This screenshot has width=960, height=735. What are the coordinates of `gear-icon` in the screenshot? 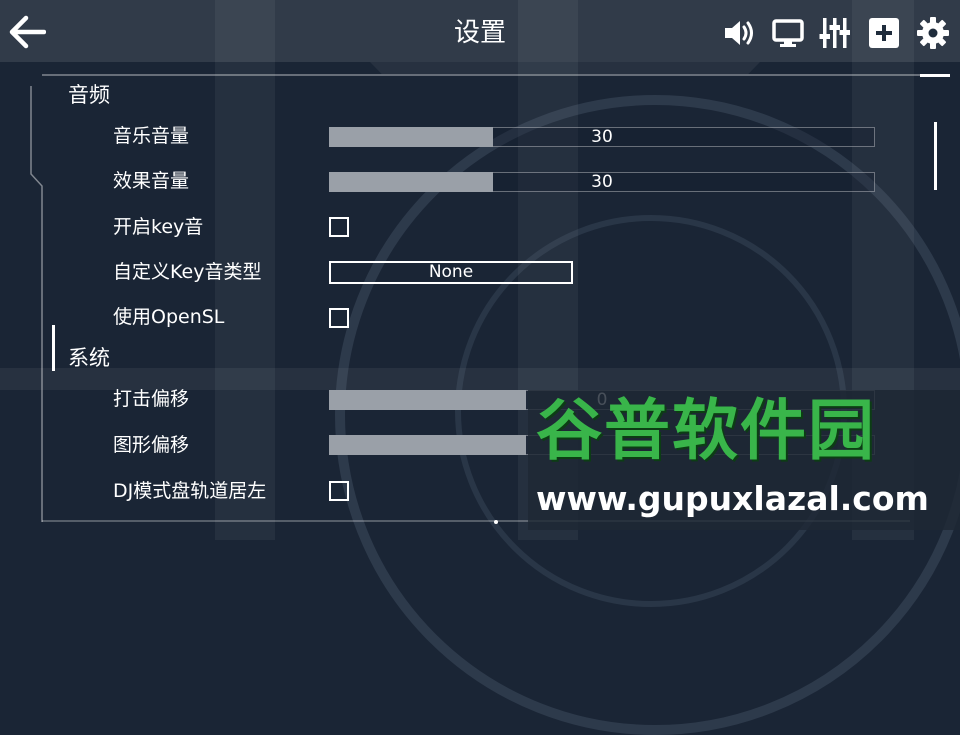 It's located at (933, 33).